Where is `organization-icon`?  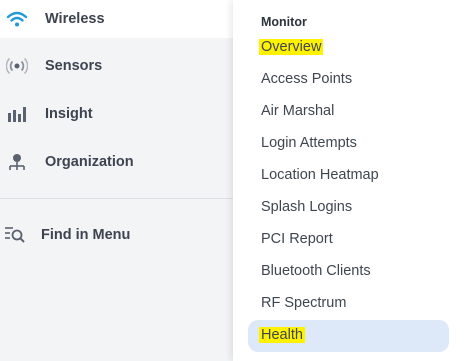
organization-icon is located at coordinates (17, 162).